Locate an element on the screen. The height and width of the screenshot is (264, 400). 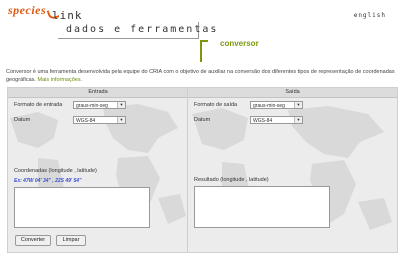
input-panel-heading: Entrada is located at coordinates (98, 93).